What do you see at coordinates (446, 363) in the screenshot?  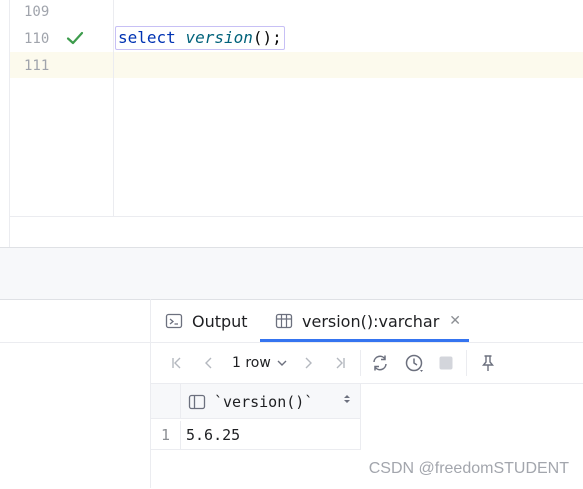 I see `stop-icon` at bounding box center [446, 363].